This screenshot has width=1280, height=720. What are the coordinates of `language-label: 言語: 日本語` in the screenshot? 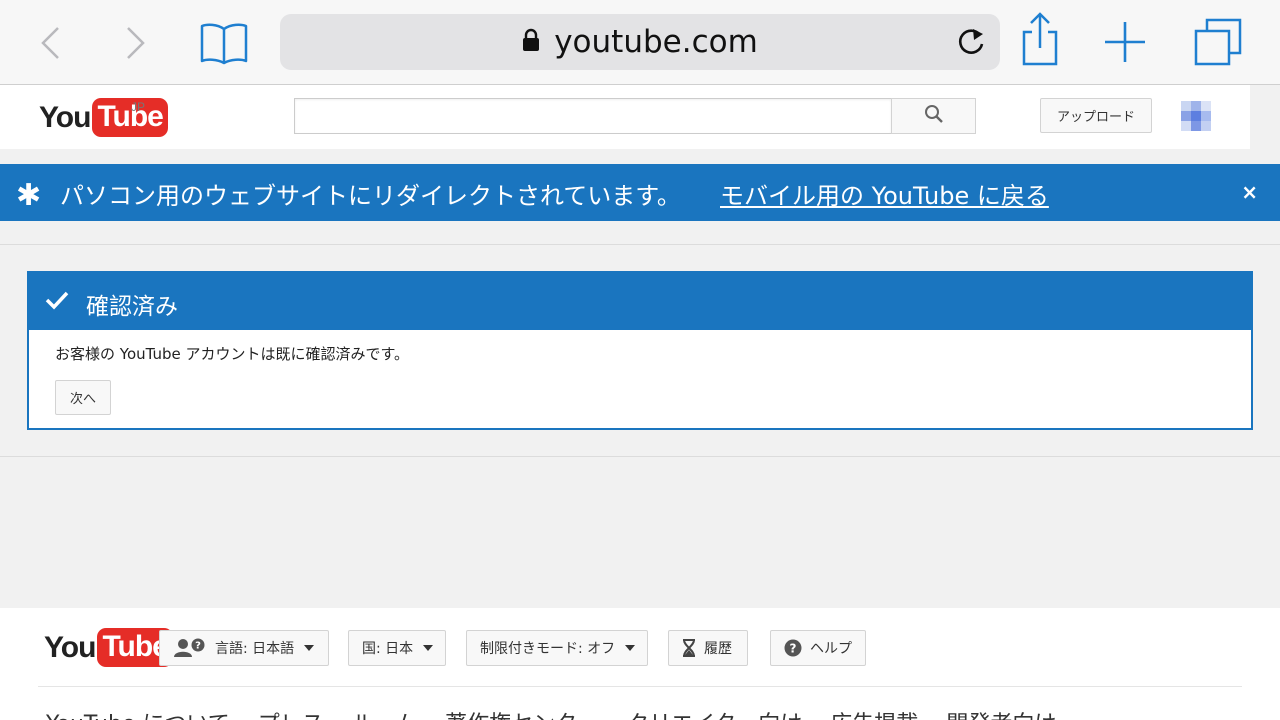 It's located at (255, 649).